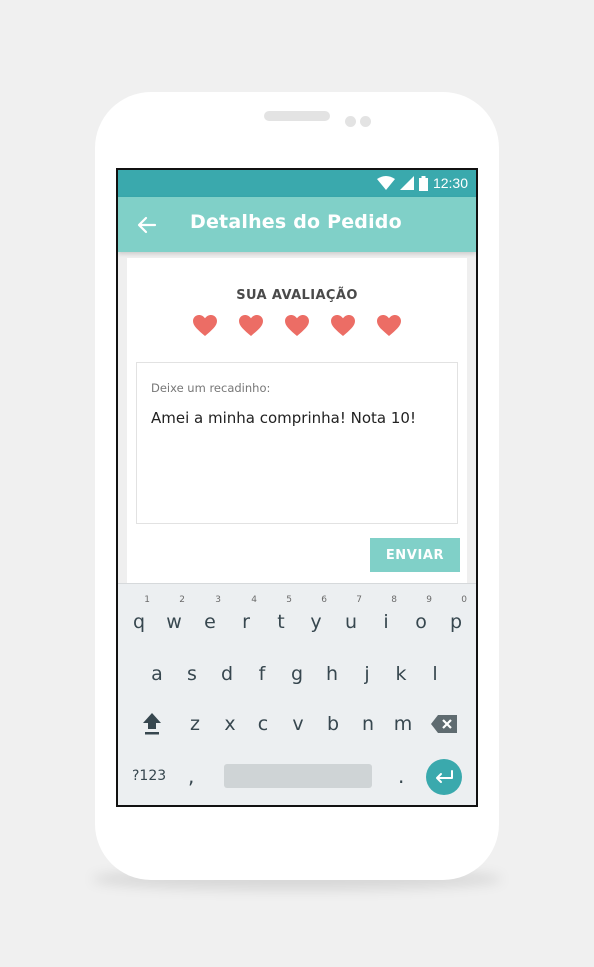  Describe the element at coordinates (456, 622) in the screenshot. I see `key-label: p` at that location.